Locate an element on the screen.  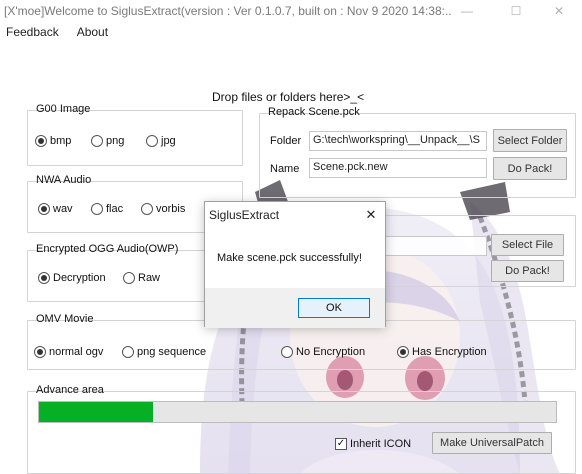
inherit-icon-checkbox: ✓ Inherit ICON is located at coordinates (373, 444).